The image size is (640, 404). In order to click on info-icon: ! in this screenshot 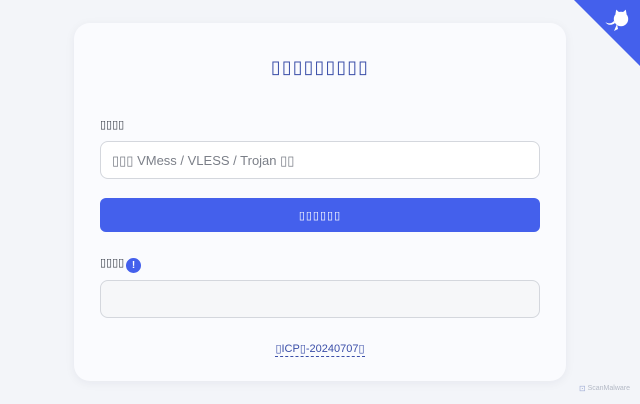, I will do `click(133, 265)`.